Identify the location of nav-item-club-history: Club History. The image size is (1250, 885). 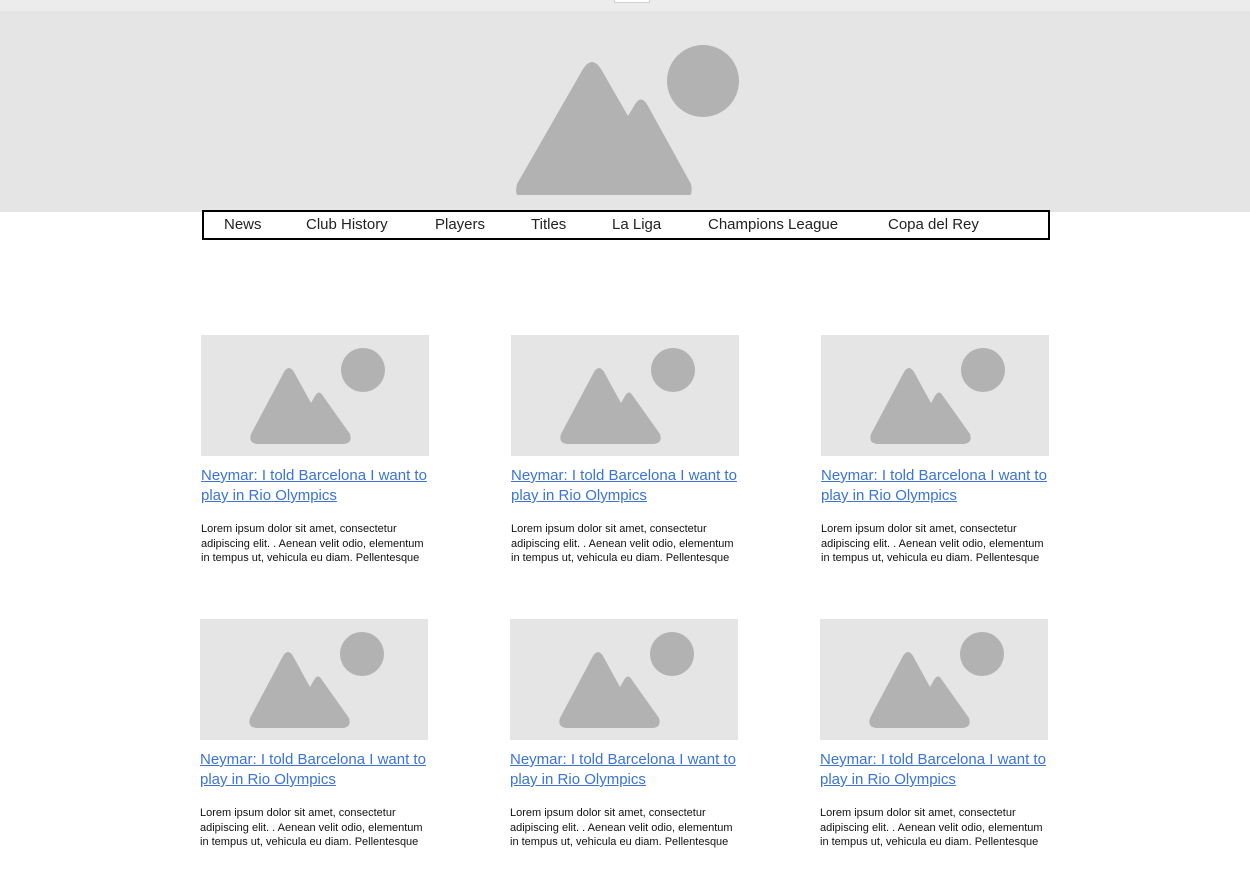
(347, 224).